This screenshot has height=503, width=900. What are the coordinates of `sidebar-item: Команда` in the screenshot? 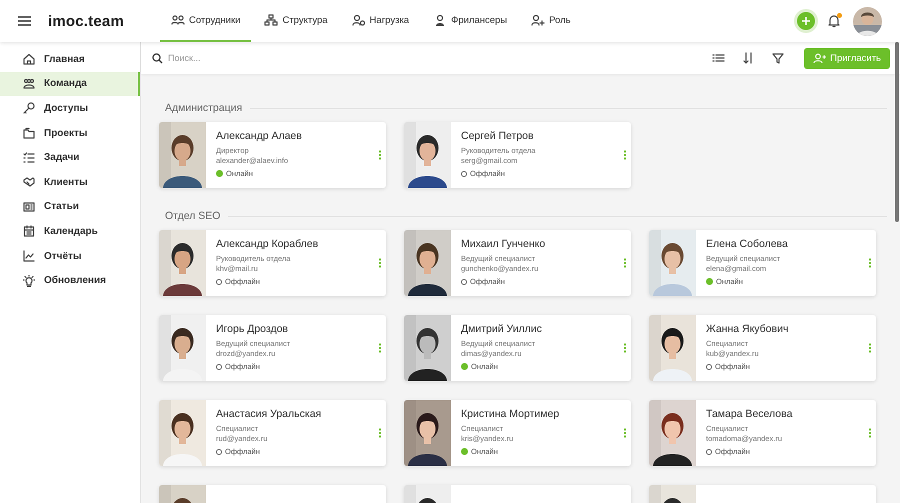 It's located at (70, 84).